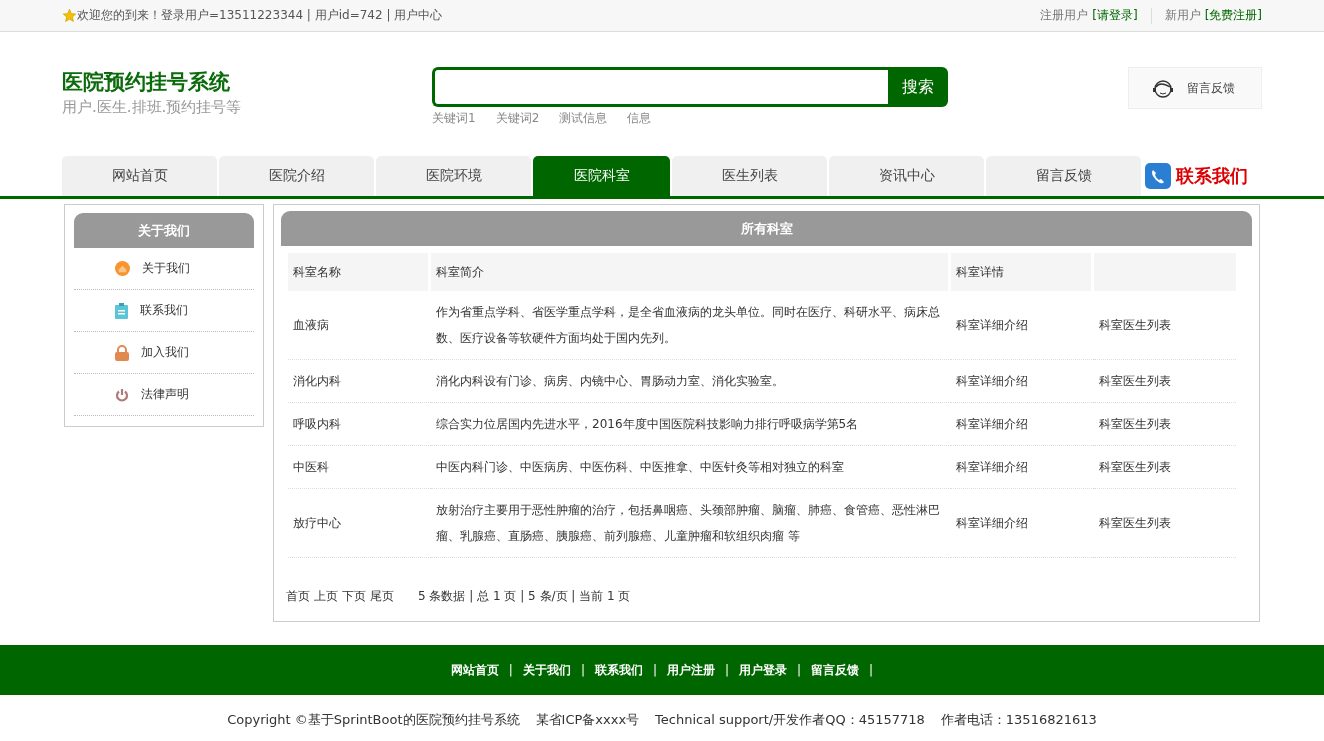 The width and height of the screenshot is (1324, 741). What do you see at coordinates (122, 268) in the screenshot?
I see `home-icon` at bounding box center [122, 268].